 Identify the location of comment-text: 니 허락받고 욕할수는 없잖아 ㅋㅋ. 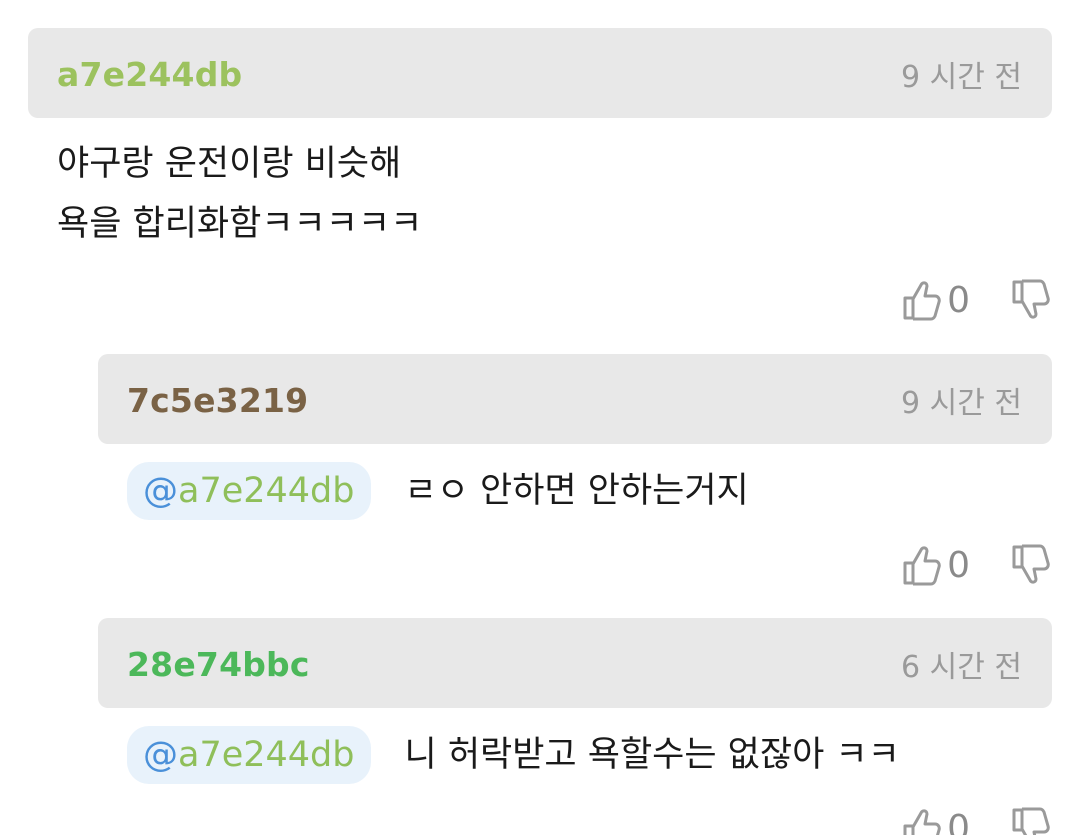
(652, 755).